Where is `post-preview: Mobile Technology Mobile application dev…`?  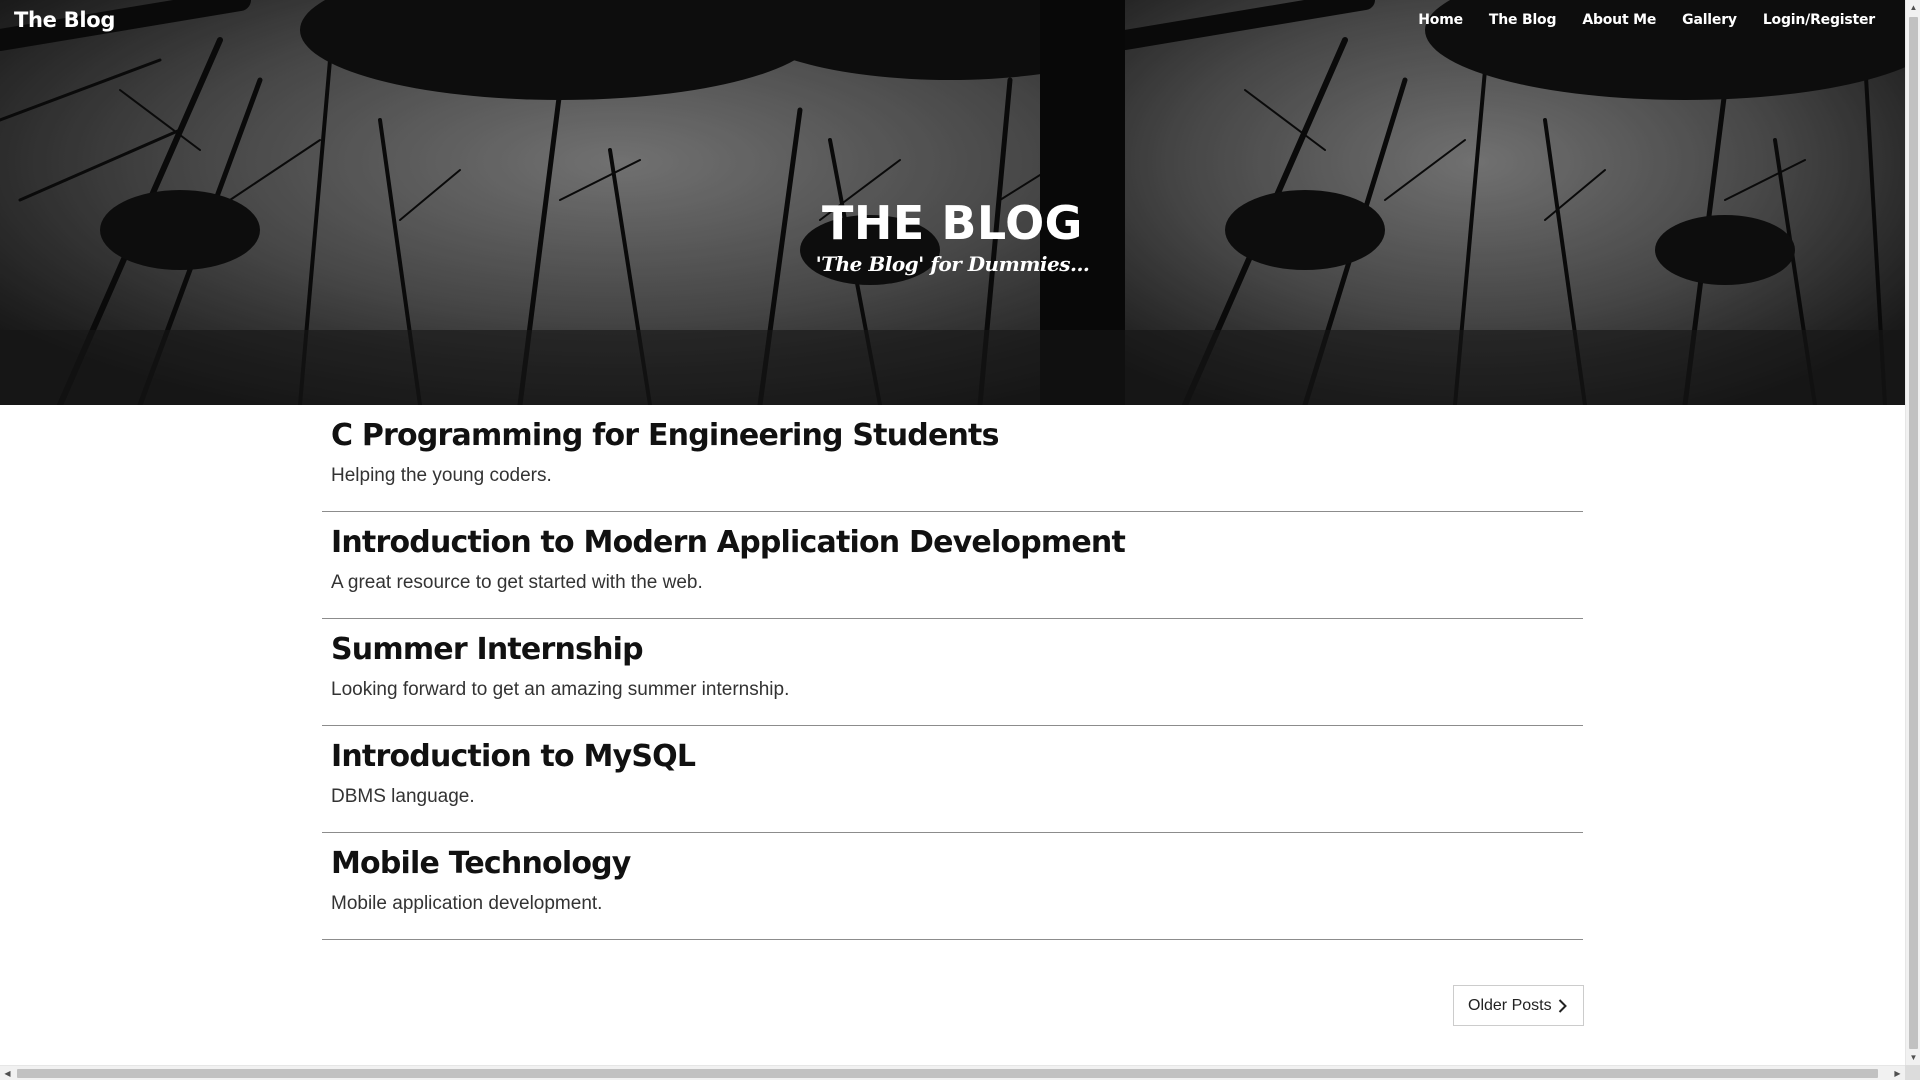 post-preview: Mobile Technology Mobile application dev… is located at coordinates (952, 886).